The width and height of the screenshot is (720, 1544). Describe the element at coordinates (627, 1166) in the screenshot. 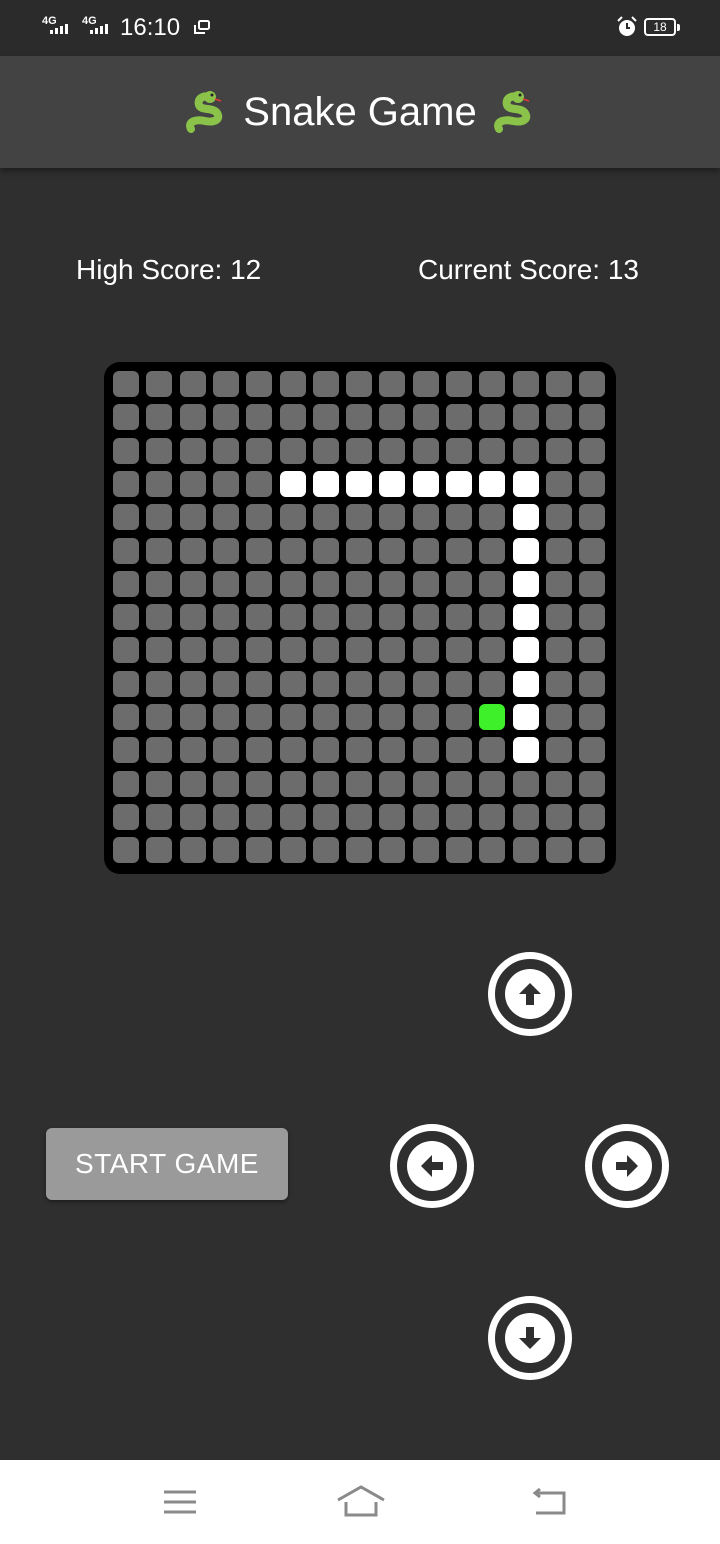

I see `right-button` at that location.